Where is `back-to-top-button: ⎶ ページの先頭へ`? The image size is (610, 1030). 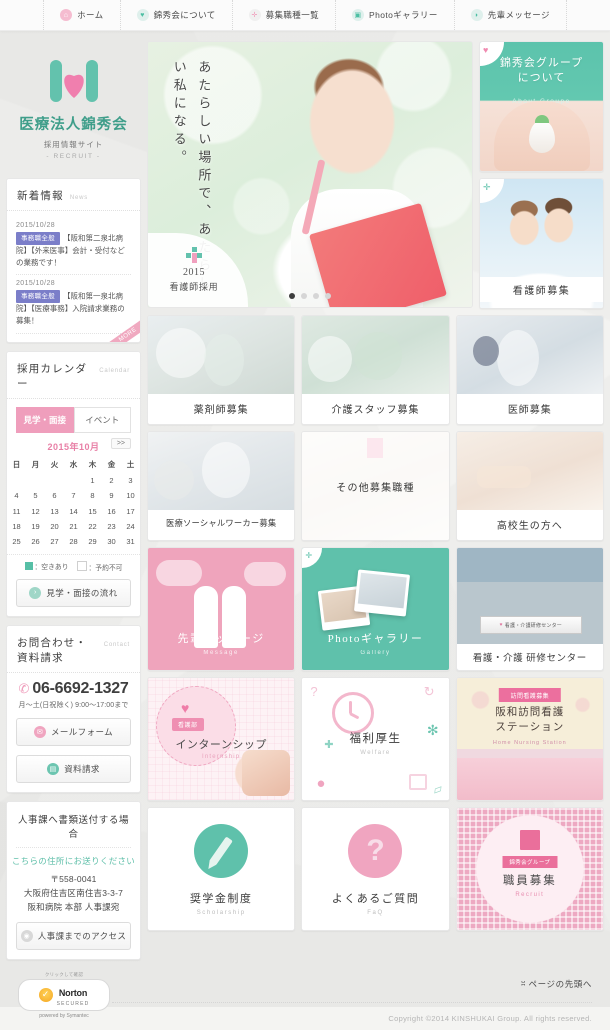
back-to-top-button: ⎶ ページの先頭へ is located at coordinates (490, 984).